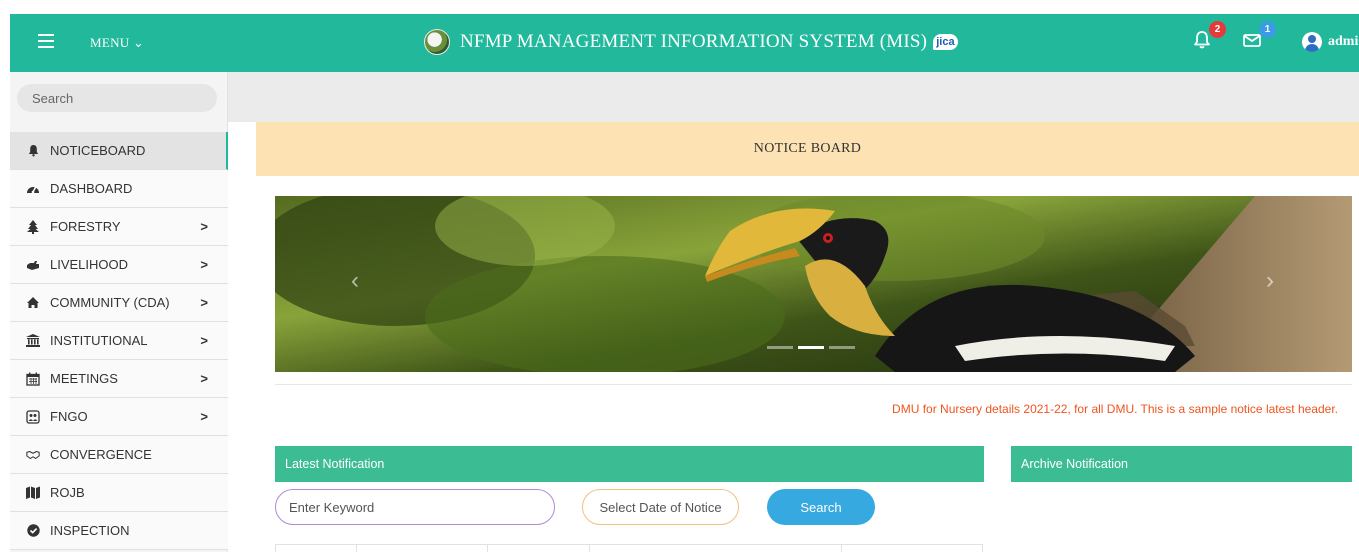  What do you see at coordinates (33, 455) in the screenshot?
I see `handshake-icon` at bounding box center [33, 455].